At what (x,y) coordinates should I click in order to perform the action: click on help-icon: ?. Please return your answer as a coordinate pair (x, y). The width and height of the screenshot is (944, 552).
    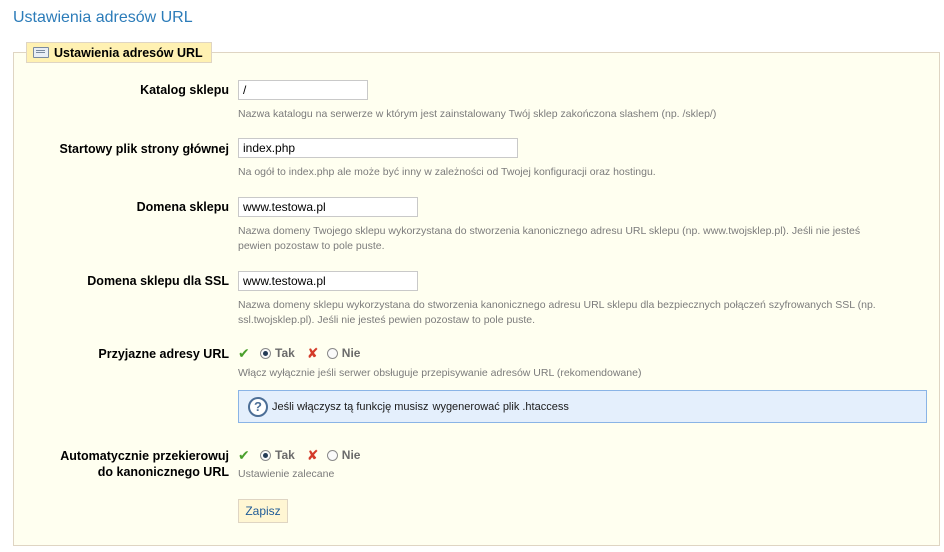
    Looking at the image, I should click on (258, 406).